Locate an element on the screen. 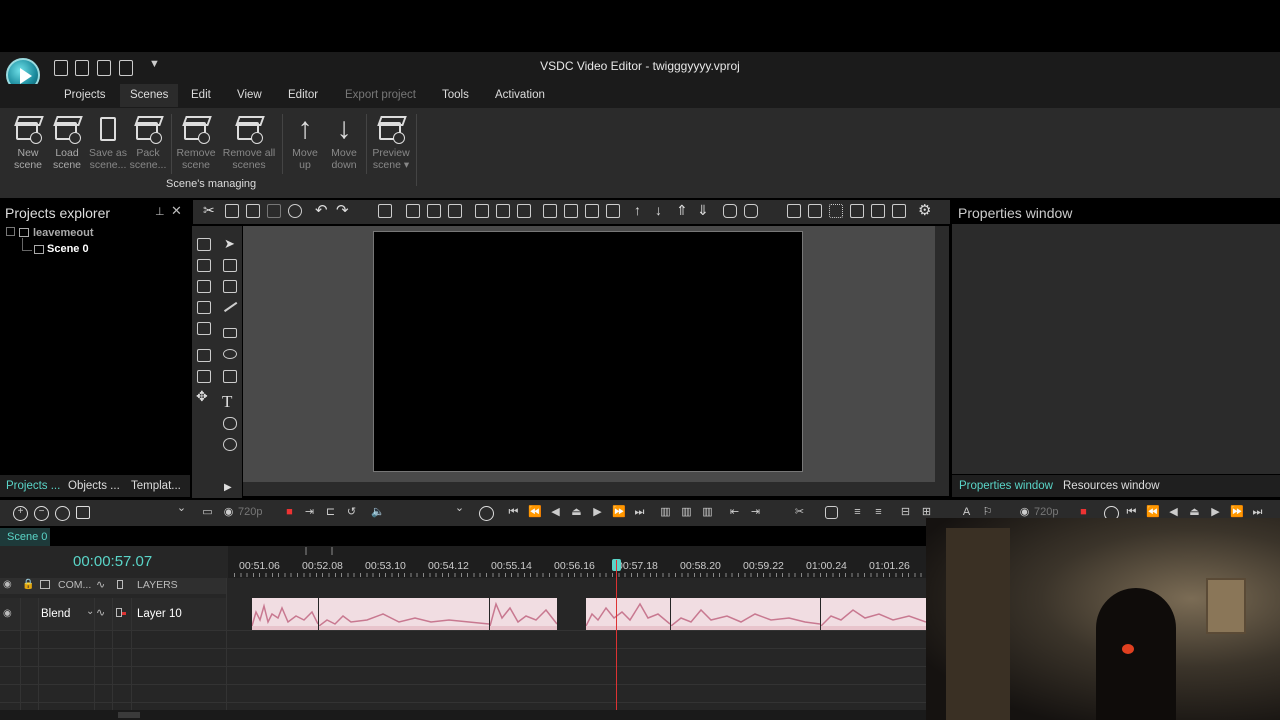  align-right-icon is located at coordinates (455, 211).